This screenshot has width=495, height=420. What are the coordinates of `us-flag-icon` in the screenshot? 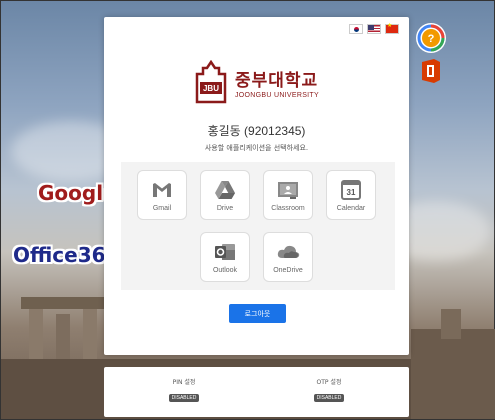 It's located at (374, 29).